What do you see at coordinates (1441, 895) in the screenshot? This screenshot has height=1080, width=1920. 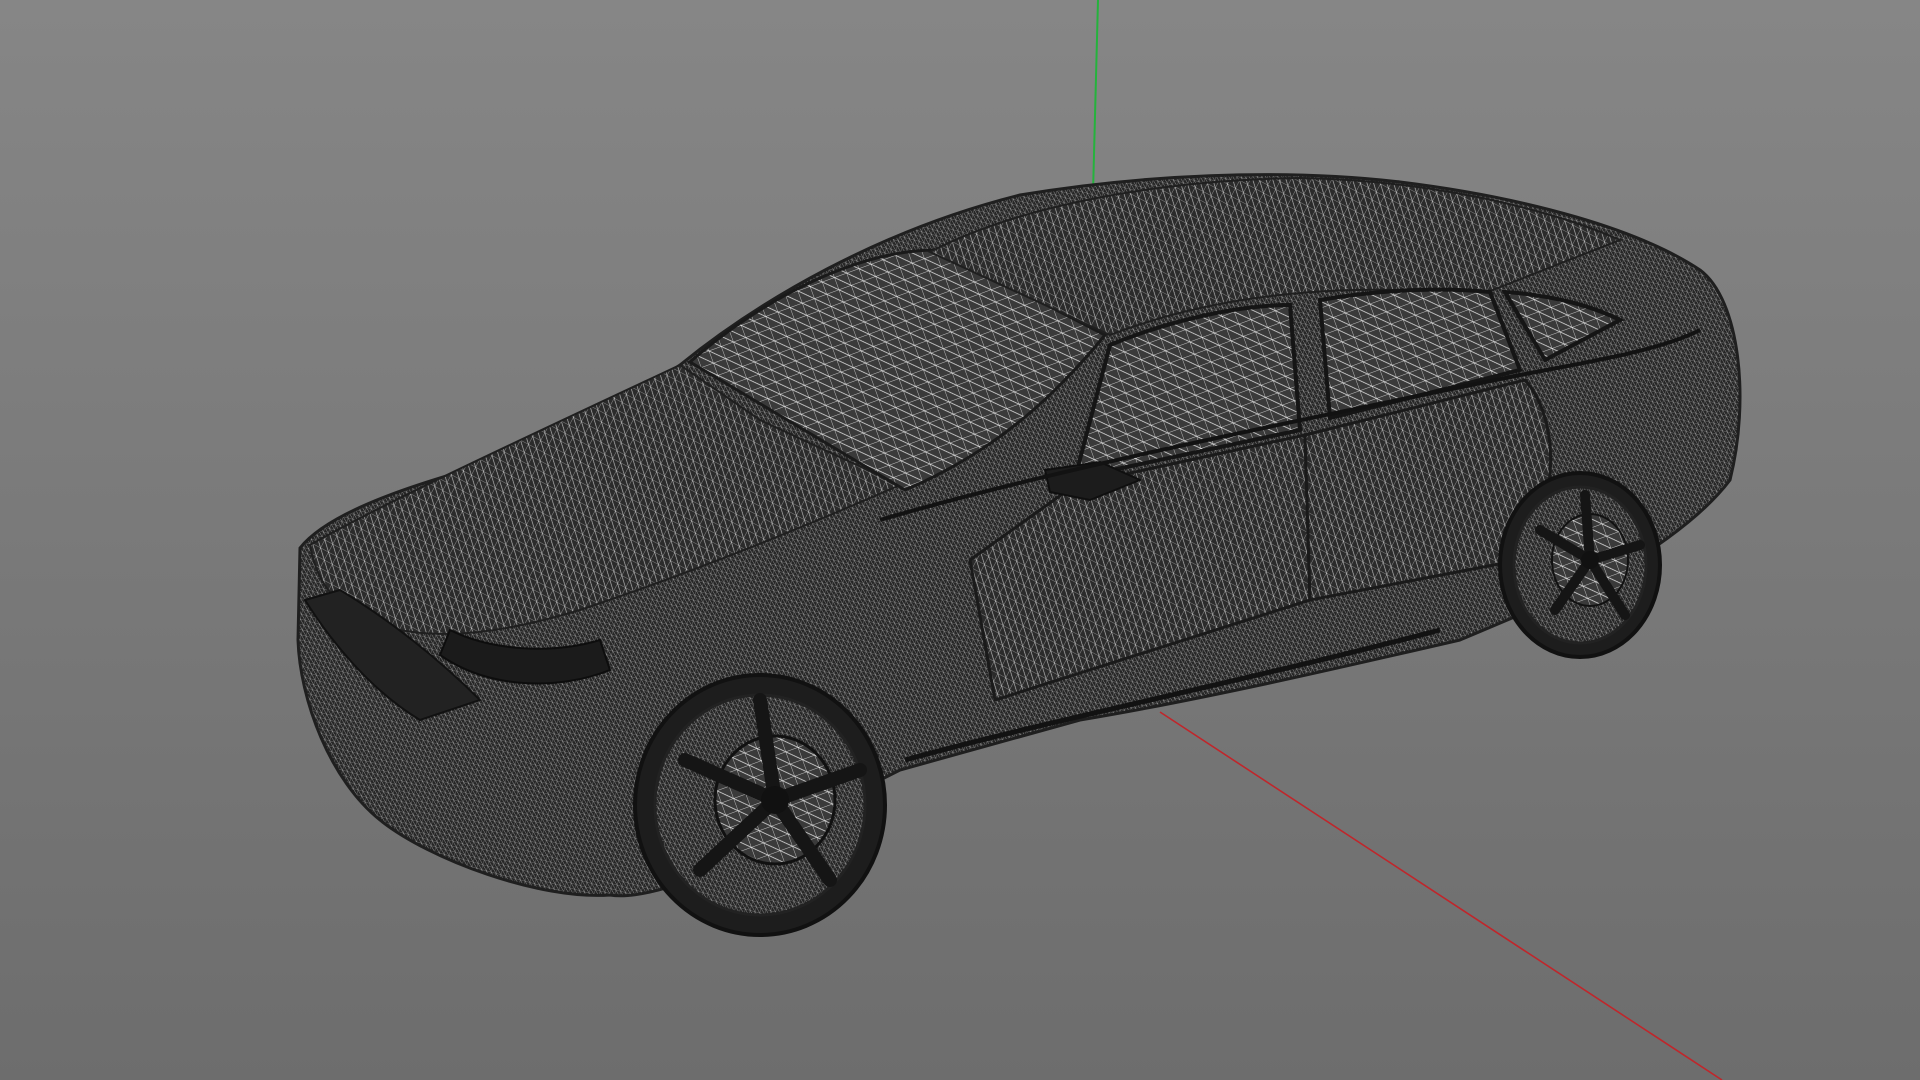 I see `x-axis-line` at bounding box center [1441, 895].